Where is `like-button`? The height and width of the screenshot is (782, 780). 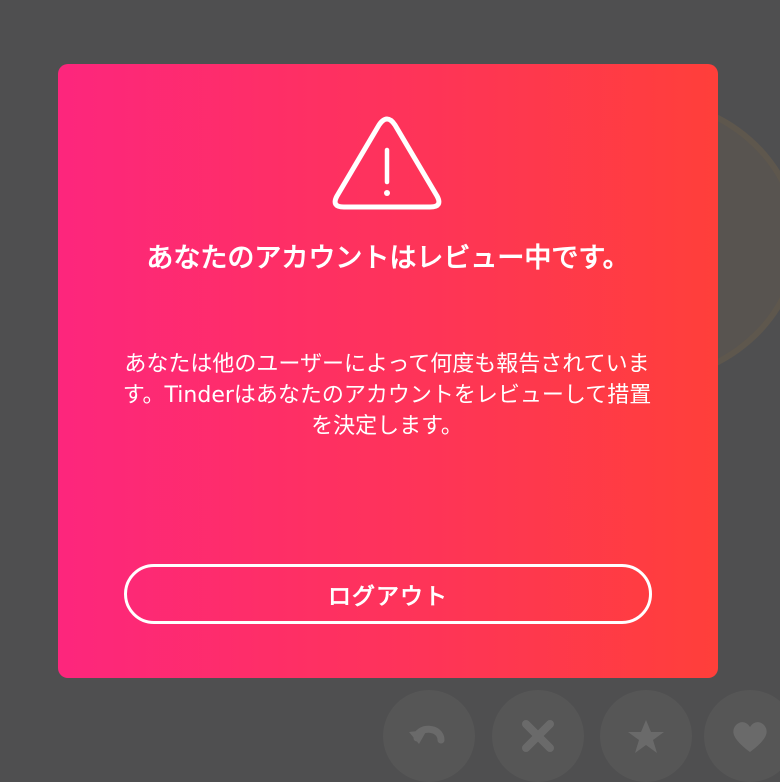
like-button is located at coordinates (742, 736).